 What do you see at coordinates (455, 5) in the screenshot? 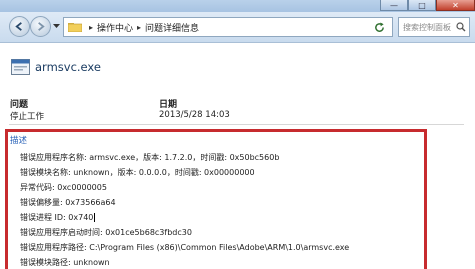
I see `close-button: ✕` at bounding box center [455, 5].